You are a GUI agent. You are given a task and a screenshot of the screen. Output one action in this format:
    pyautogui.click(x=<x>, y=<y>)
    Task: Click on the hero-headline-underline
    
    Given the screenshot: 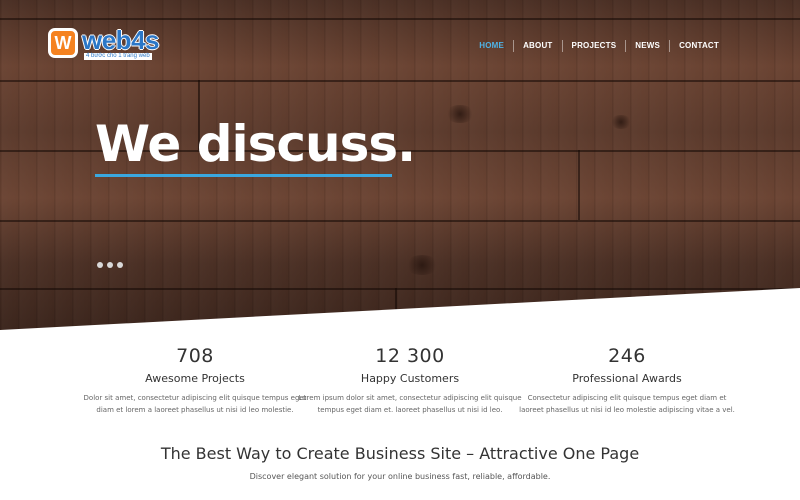 What is the action you would take?
    pyautogui.click(x=243, y=175)
    